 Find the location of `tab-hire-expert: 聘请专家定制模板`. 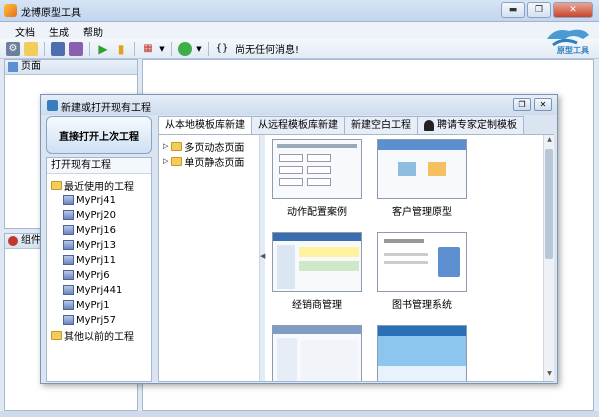

tab-hire-expert: 聘请专家定制模板 is located at coordinates (470, 125).